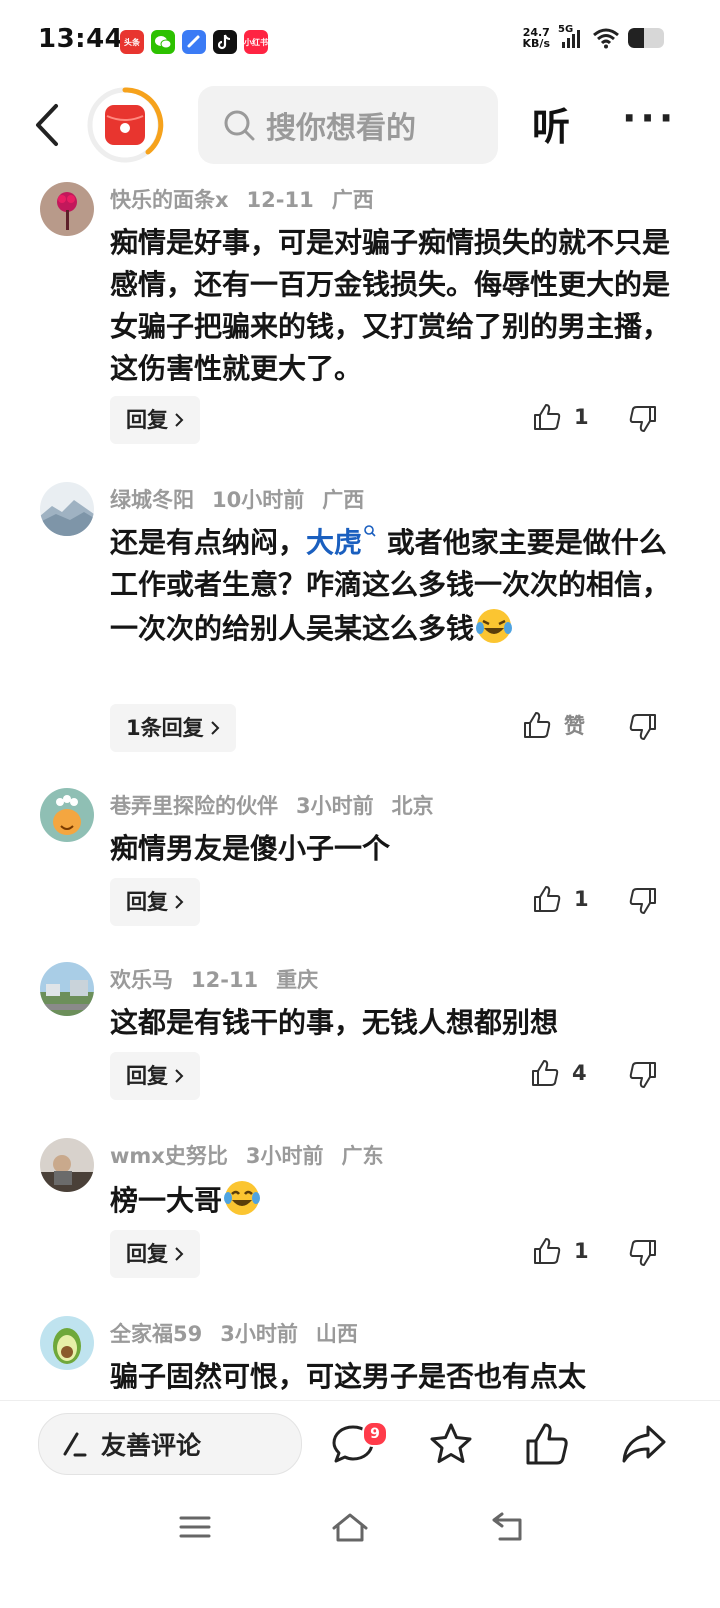  I want to click on network-speed: 24.7 KB/s, so click(536, 38).